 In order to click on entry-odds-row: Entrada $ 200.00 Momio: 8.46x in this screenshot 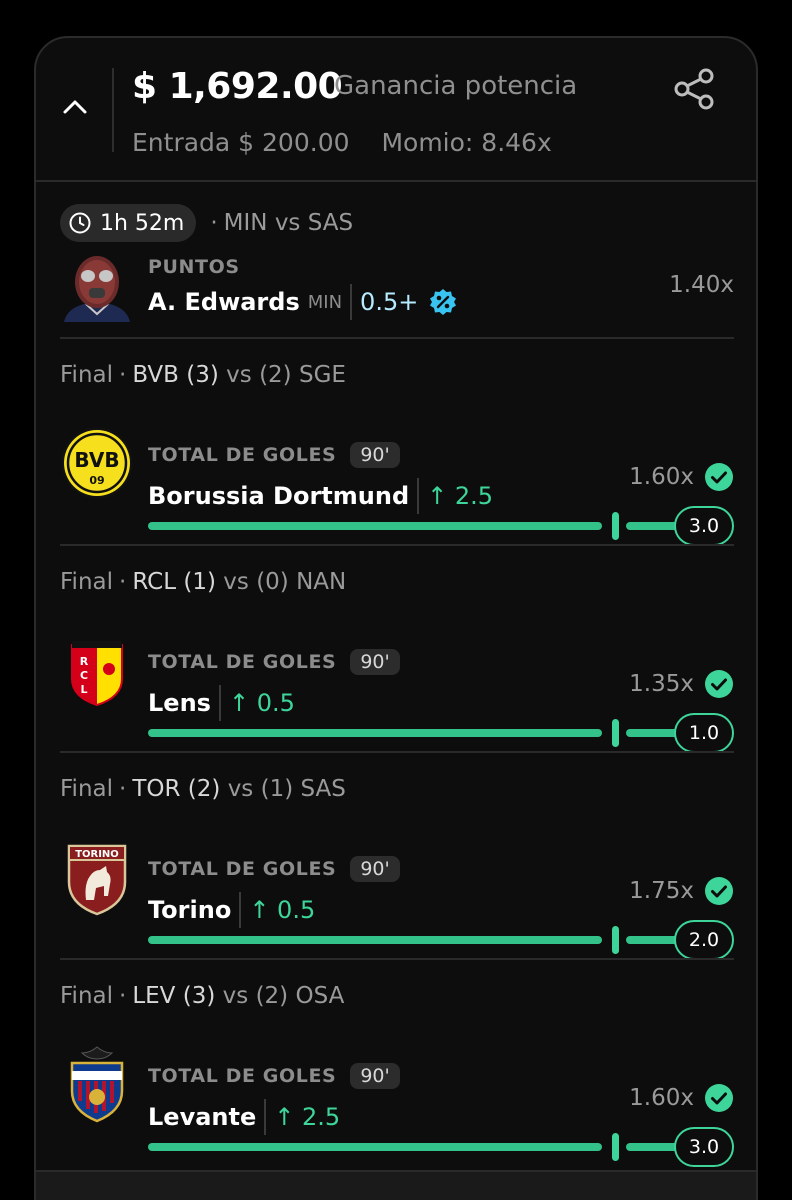, I will do `click(342, 142)`.